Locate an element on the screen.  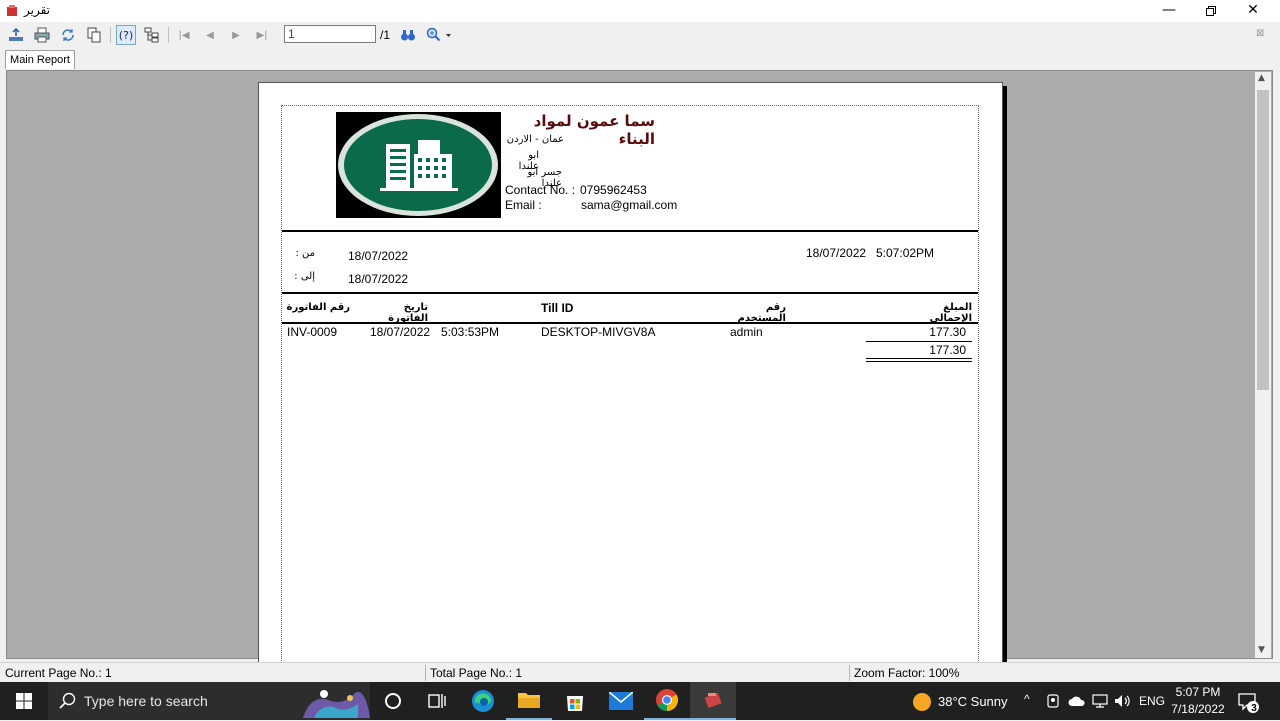
to-label: إلى : is located at coordinates (304, 276).